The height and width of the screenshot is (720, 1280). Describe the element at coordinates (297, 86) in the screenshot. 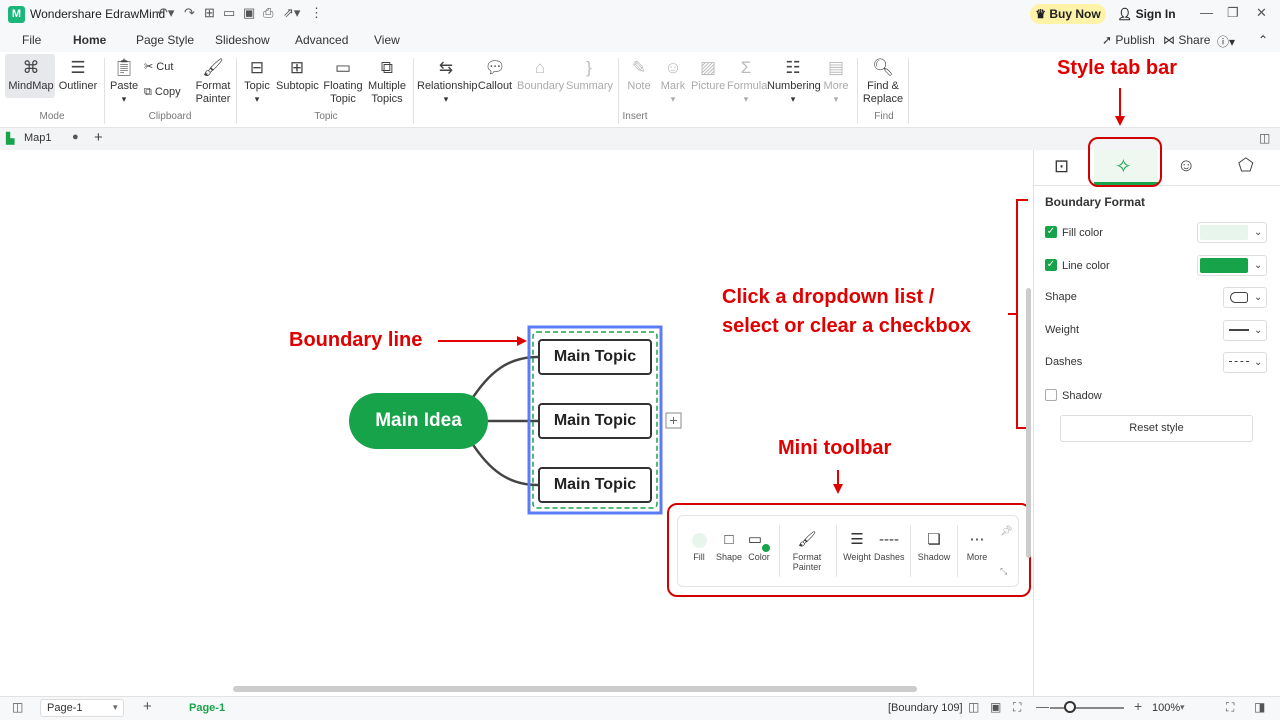

I see `subtopic-label: Subtopic` at that location.